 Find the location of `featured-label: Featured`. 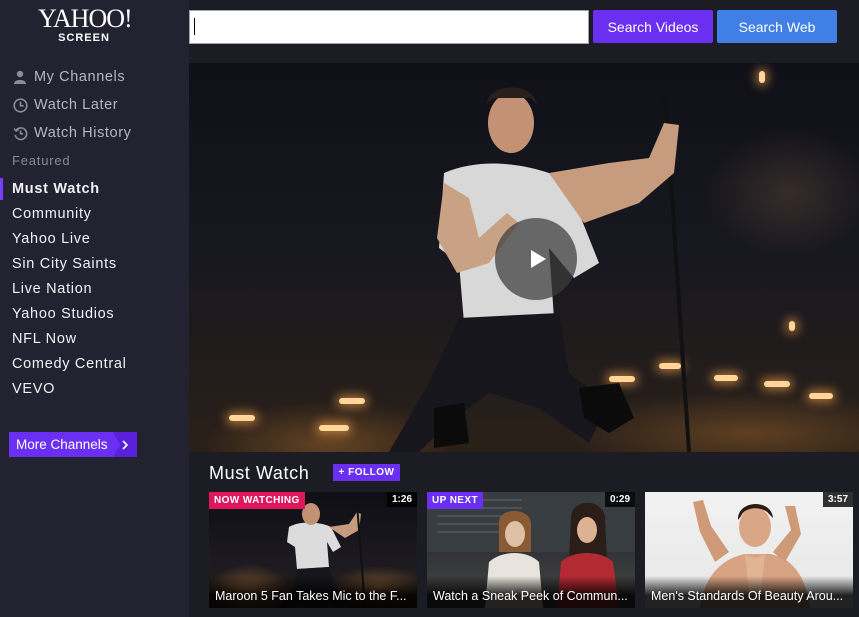

featured-label: Featured is located at coordinates (41, 160).